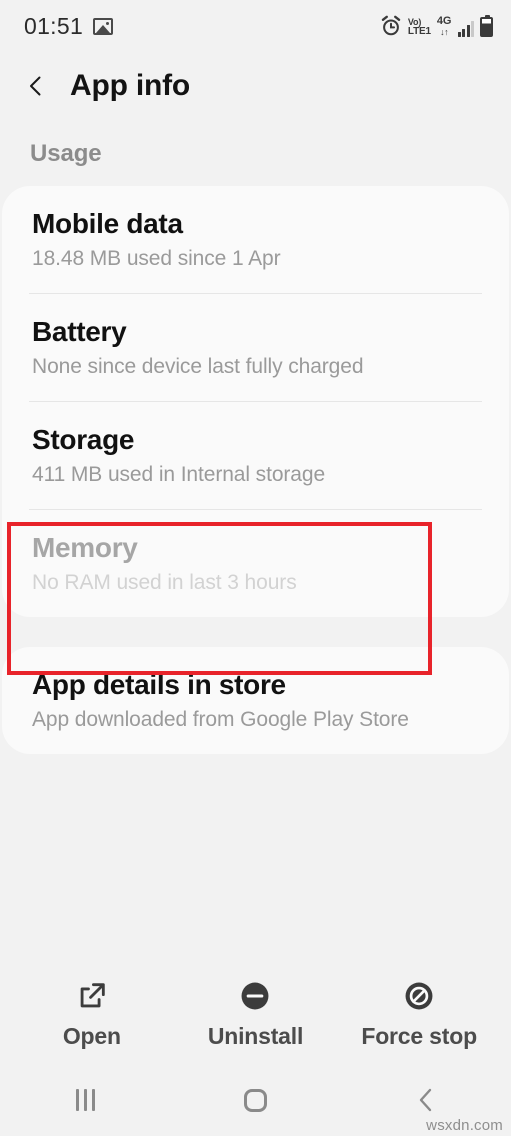 This screenshot has height=1136, width=511. What do you see at coordinates (255, 996) in the screenshot?
I see `minus-circle-icon` at bounding box center [255, 996].